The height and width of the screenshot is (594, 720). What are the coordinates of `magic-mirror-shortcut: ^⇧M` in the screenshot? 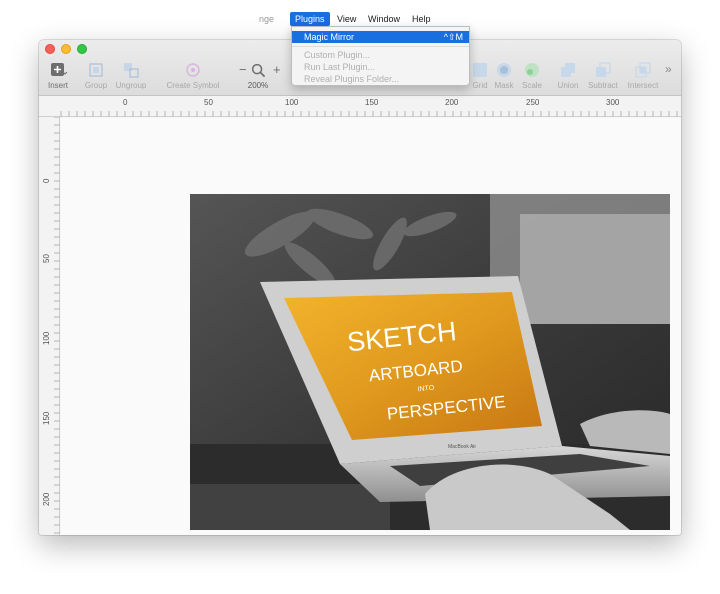 It's located at (453, 37).